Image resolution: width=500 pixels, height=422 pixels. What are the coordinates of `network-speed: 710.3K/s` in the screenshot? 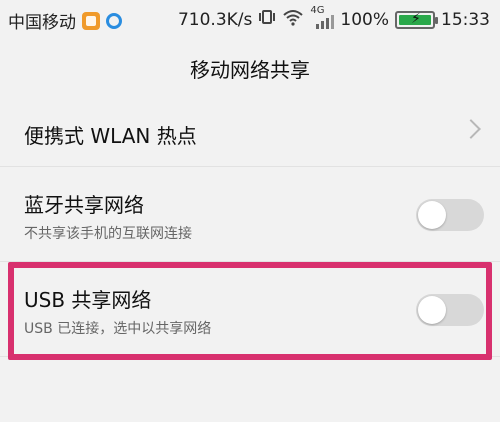 It's located at (215, 19).